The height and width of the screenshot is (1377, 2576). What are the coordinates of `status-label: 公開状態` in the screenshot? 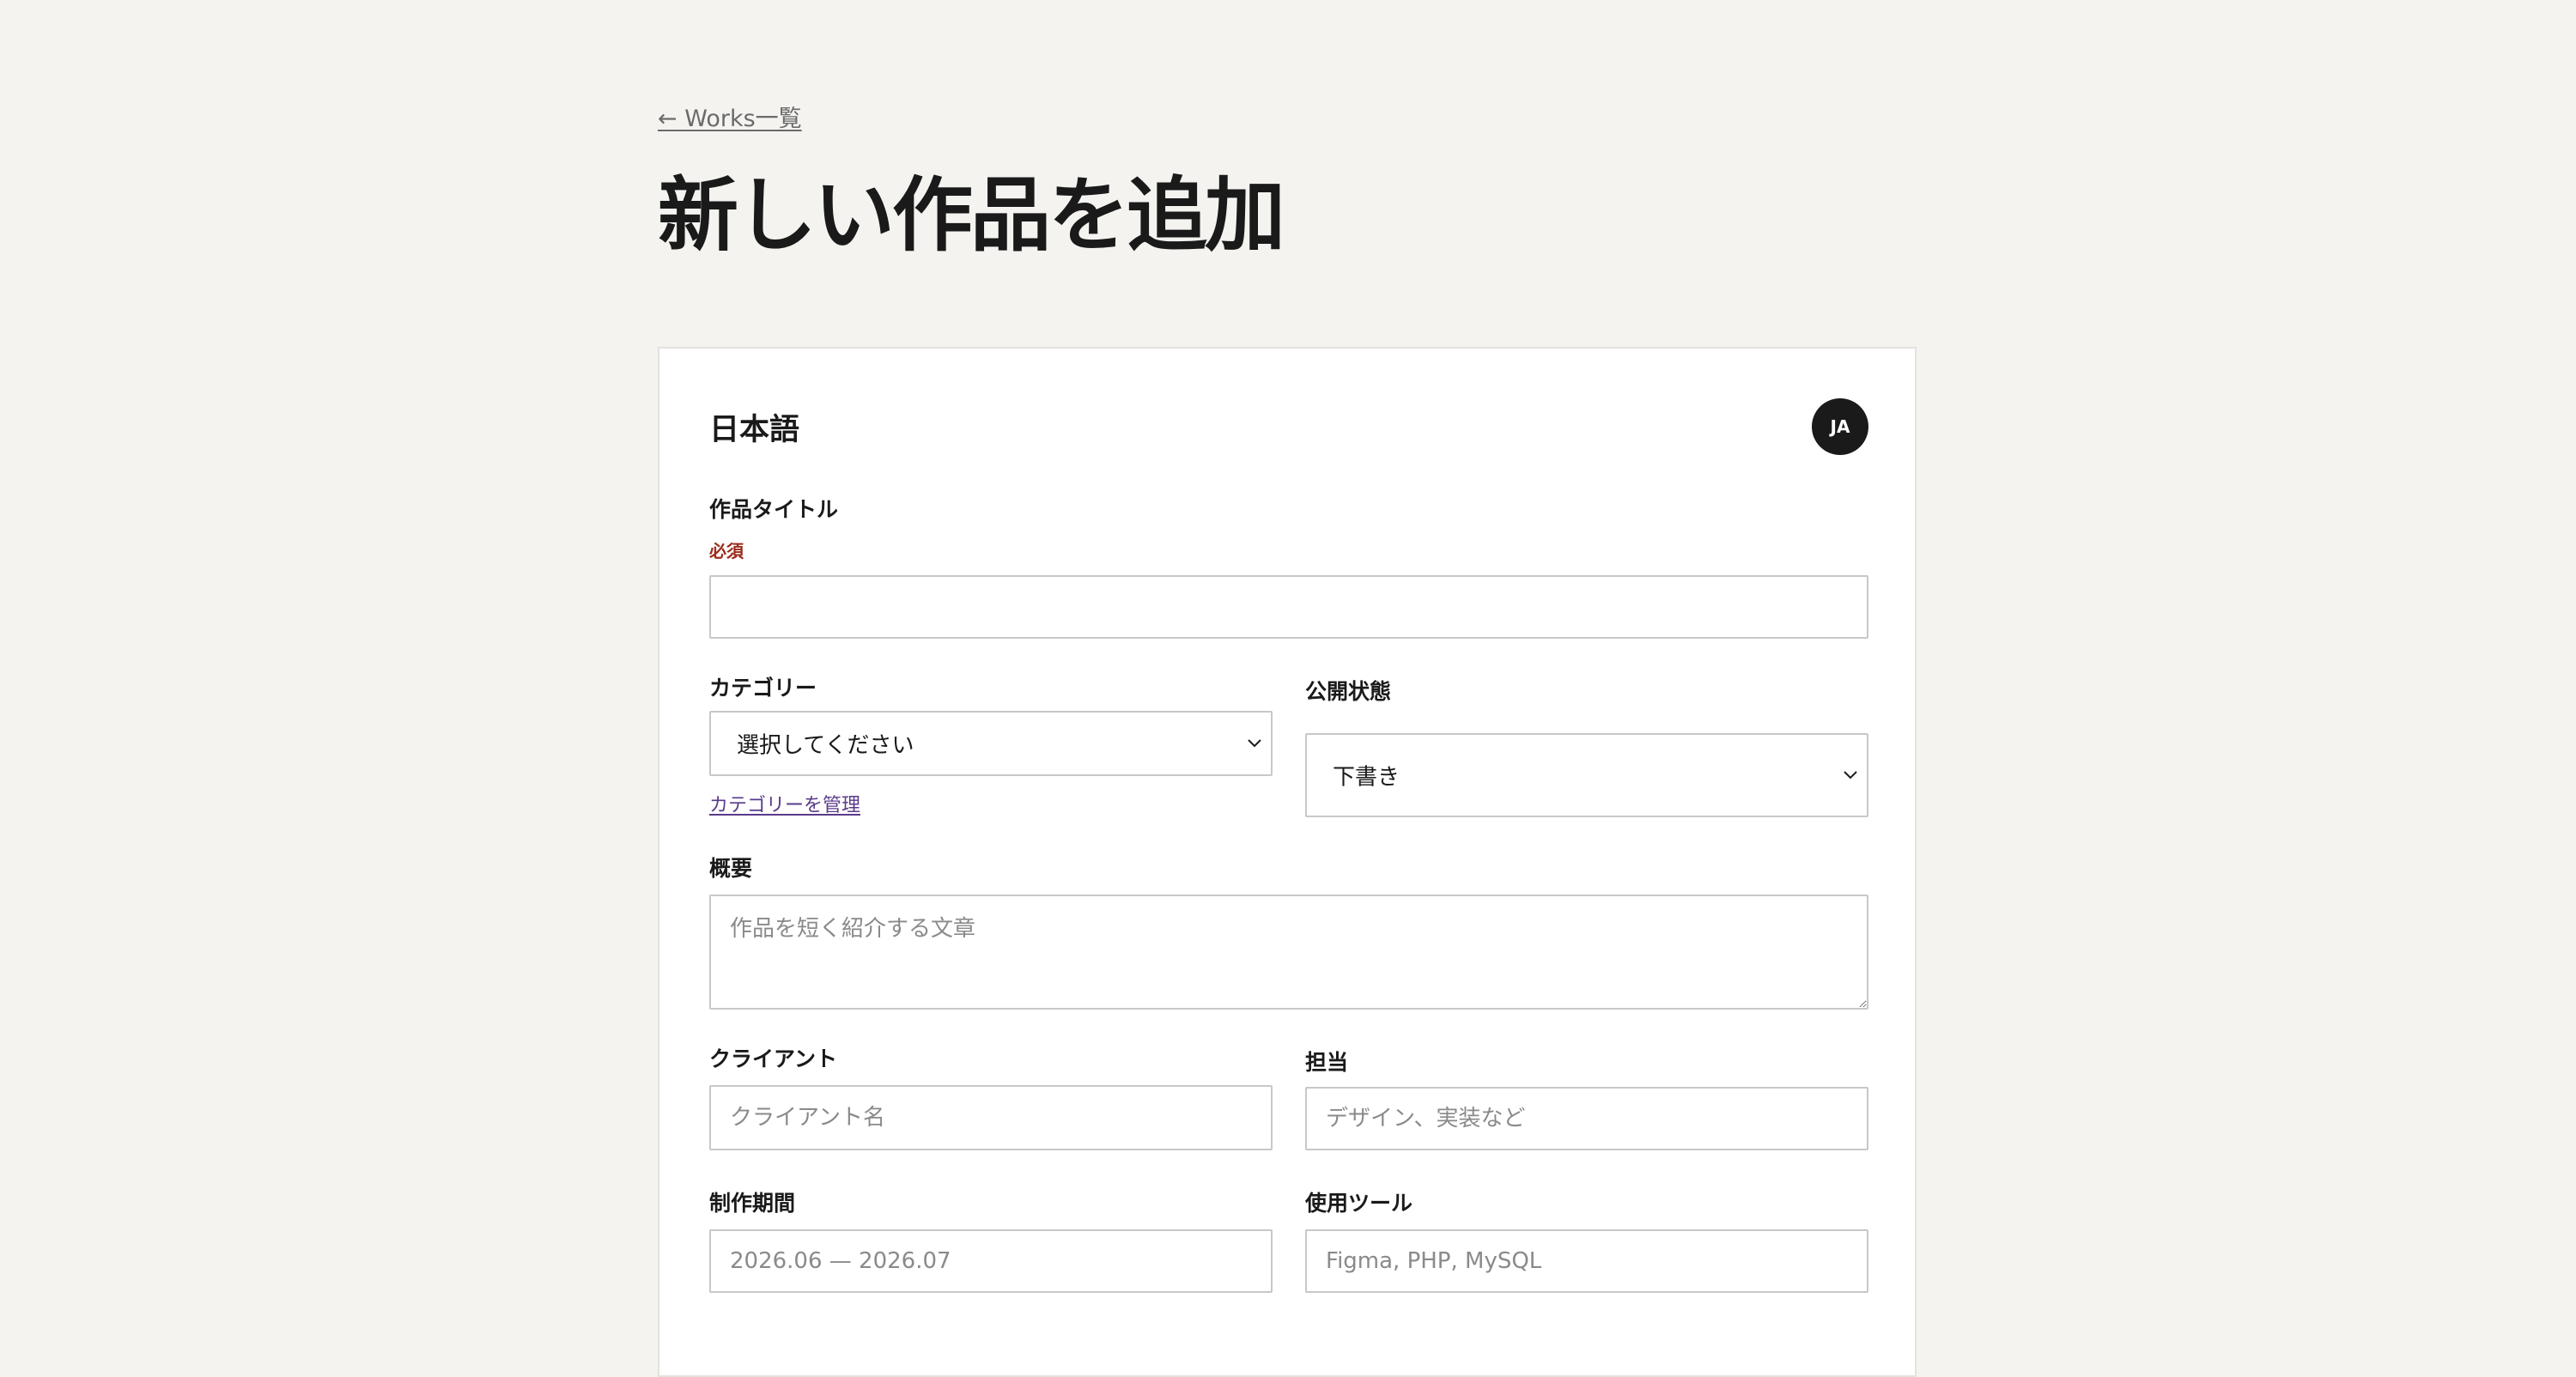 It's located at (1349, 692).